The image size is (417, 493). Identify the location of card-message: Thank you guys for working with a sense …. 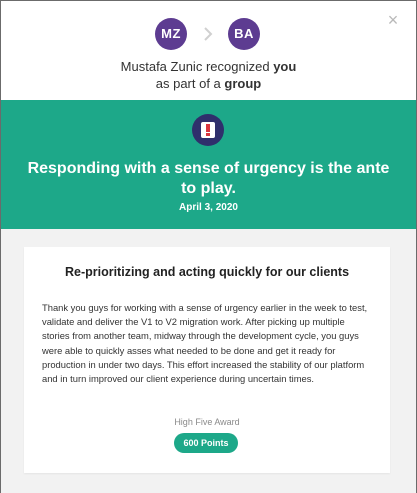
(205, 343).